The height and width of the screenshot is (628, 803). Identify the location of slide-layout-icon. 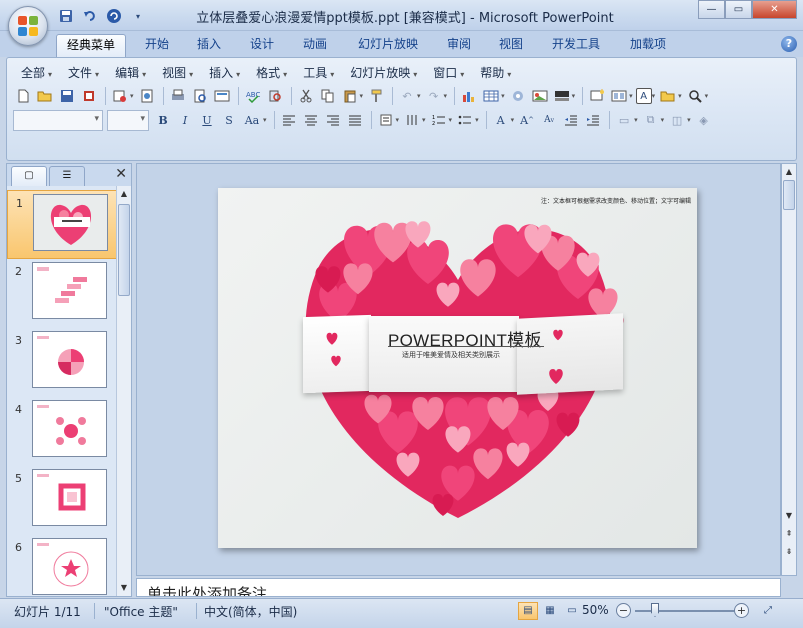
(222, 96).